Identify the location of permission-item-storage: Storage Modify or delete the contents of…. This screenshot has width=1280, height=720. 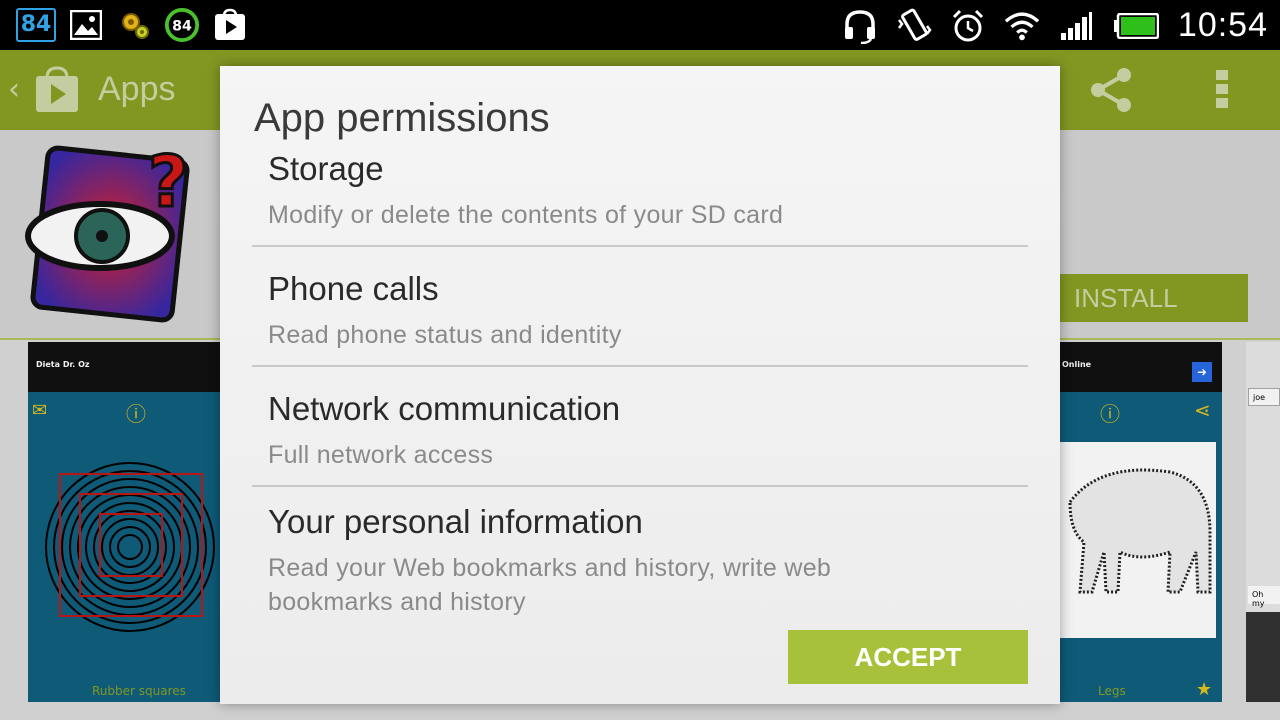
(640, 191).